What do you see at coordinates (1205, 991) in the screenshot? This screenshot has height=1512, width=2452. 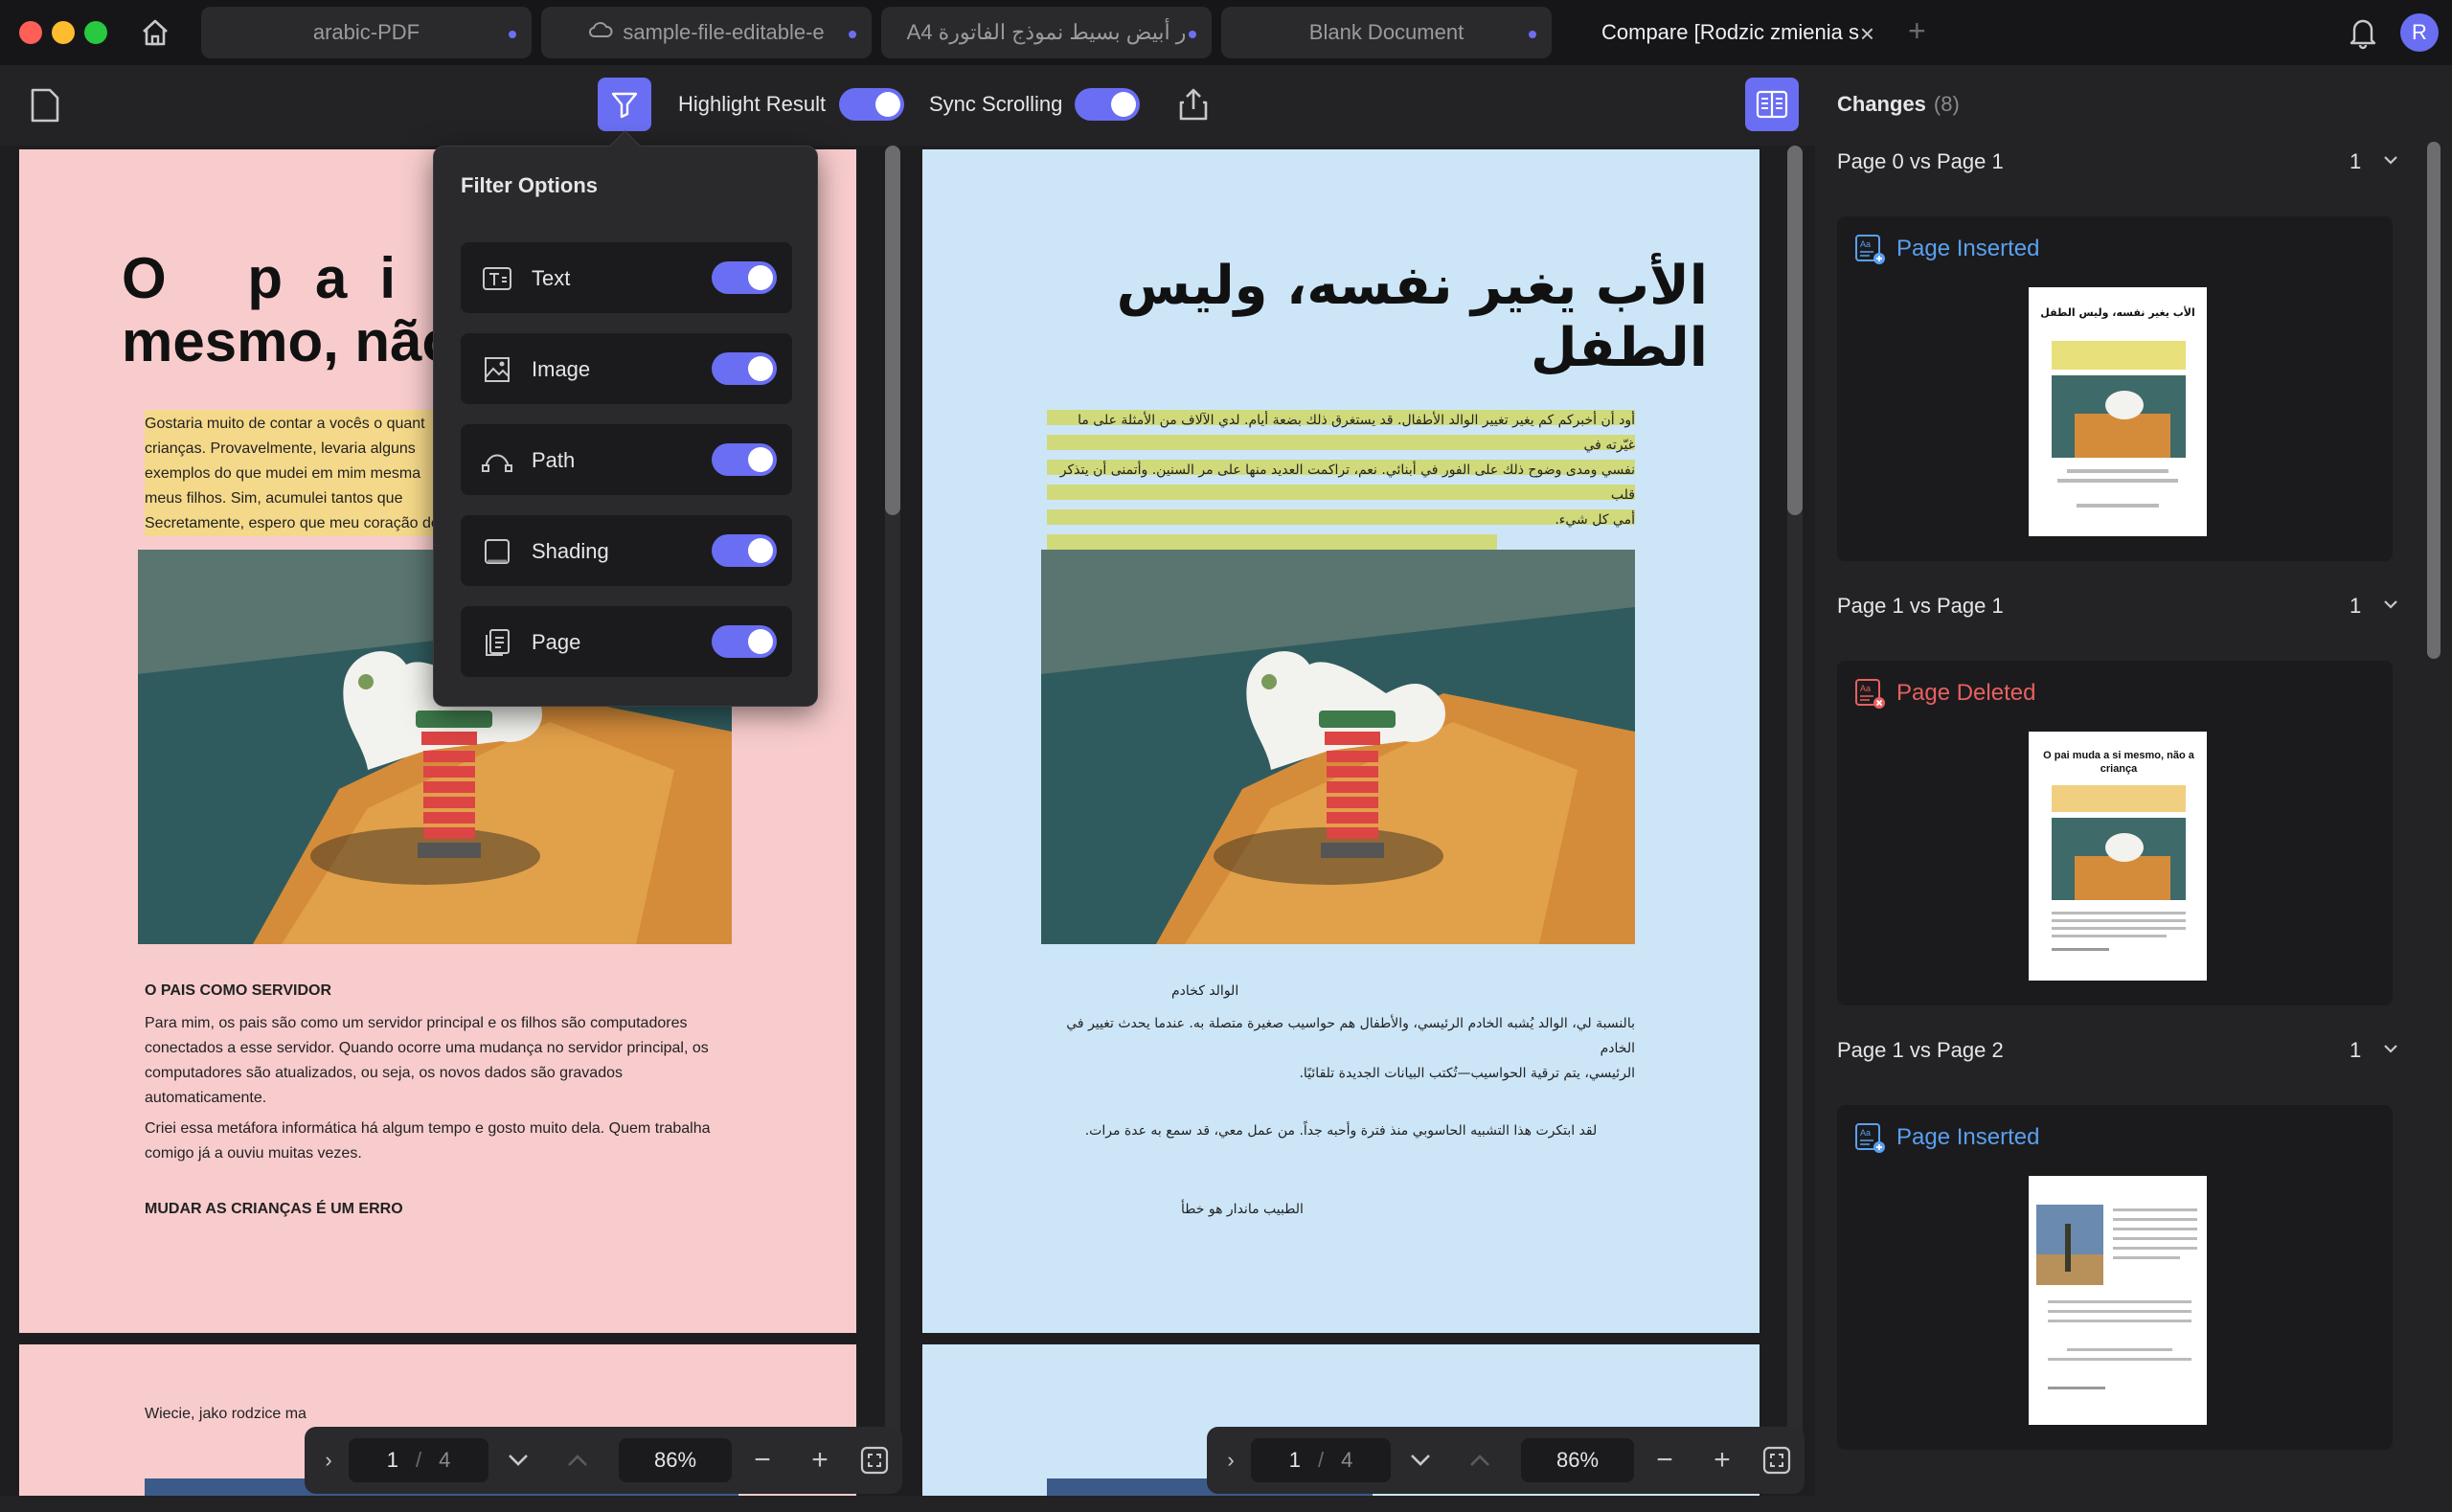 I see `right-section1-heading: الوالد كخادم` at bounding box center [1205, 991].